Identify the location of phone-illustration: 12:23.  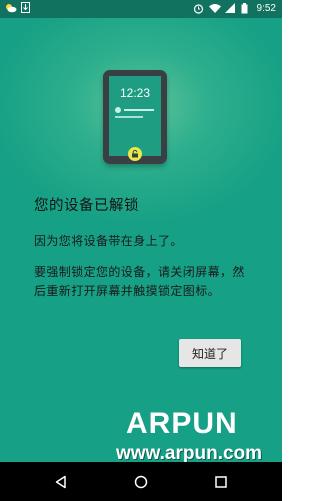
(135, 119).